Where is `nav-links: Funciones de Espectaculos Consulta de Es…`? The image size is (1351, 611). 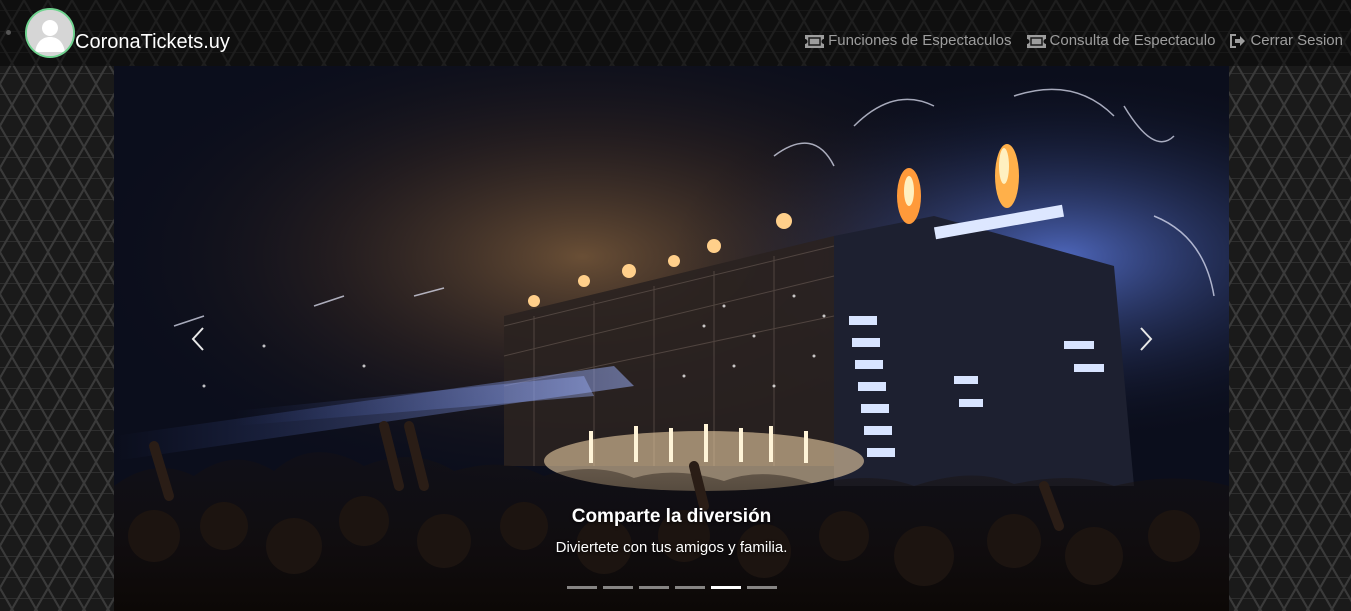
nav-links: Funciones de Espectaculos Consulta de Es… is located at coordinates (1074, 41).